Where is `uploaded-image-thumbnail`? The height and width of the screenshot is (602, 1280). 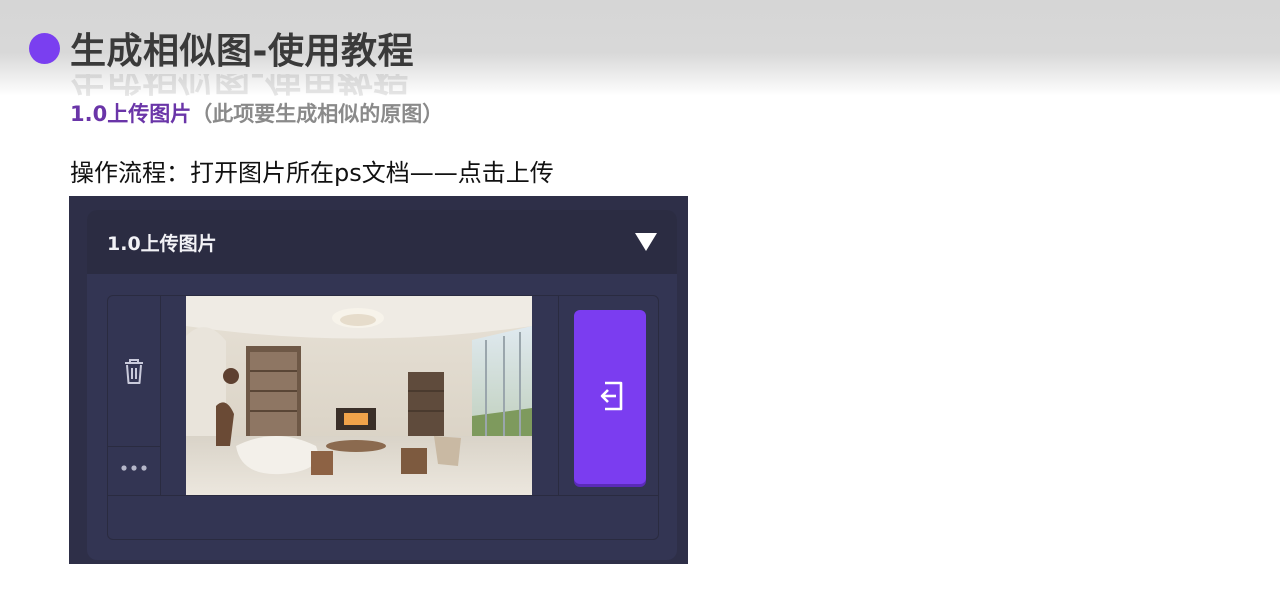 uploaded-image-thumbnail is located at coordinates (359, 395).